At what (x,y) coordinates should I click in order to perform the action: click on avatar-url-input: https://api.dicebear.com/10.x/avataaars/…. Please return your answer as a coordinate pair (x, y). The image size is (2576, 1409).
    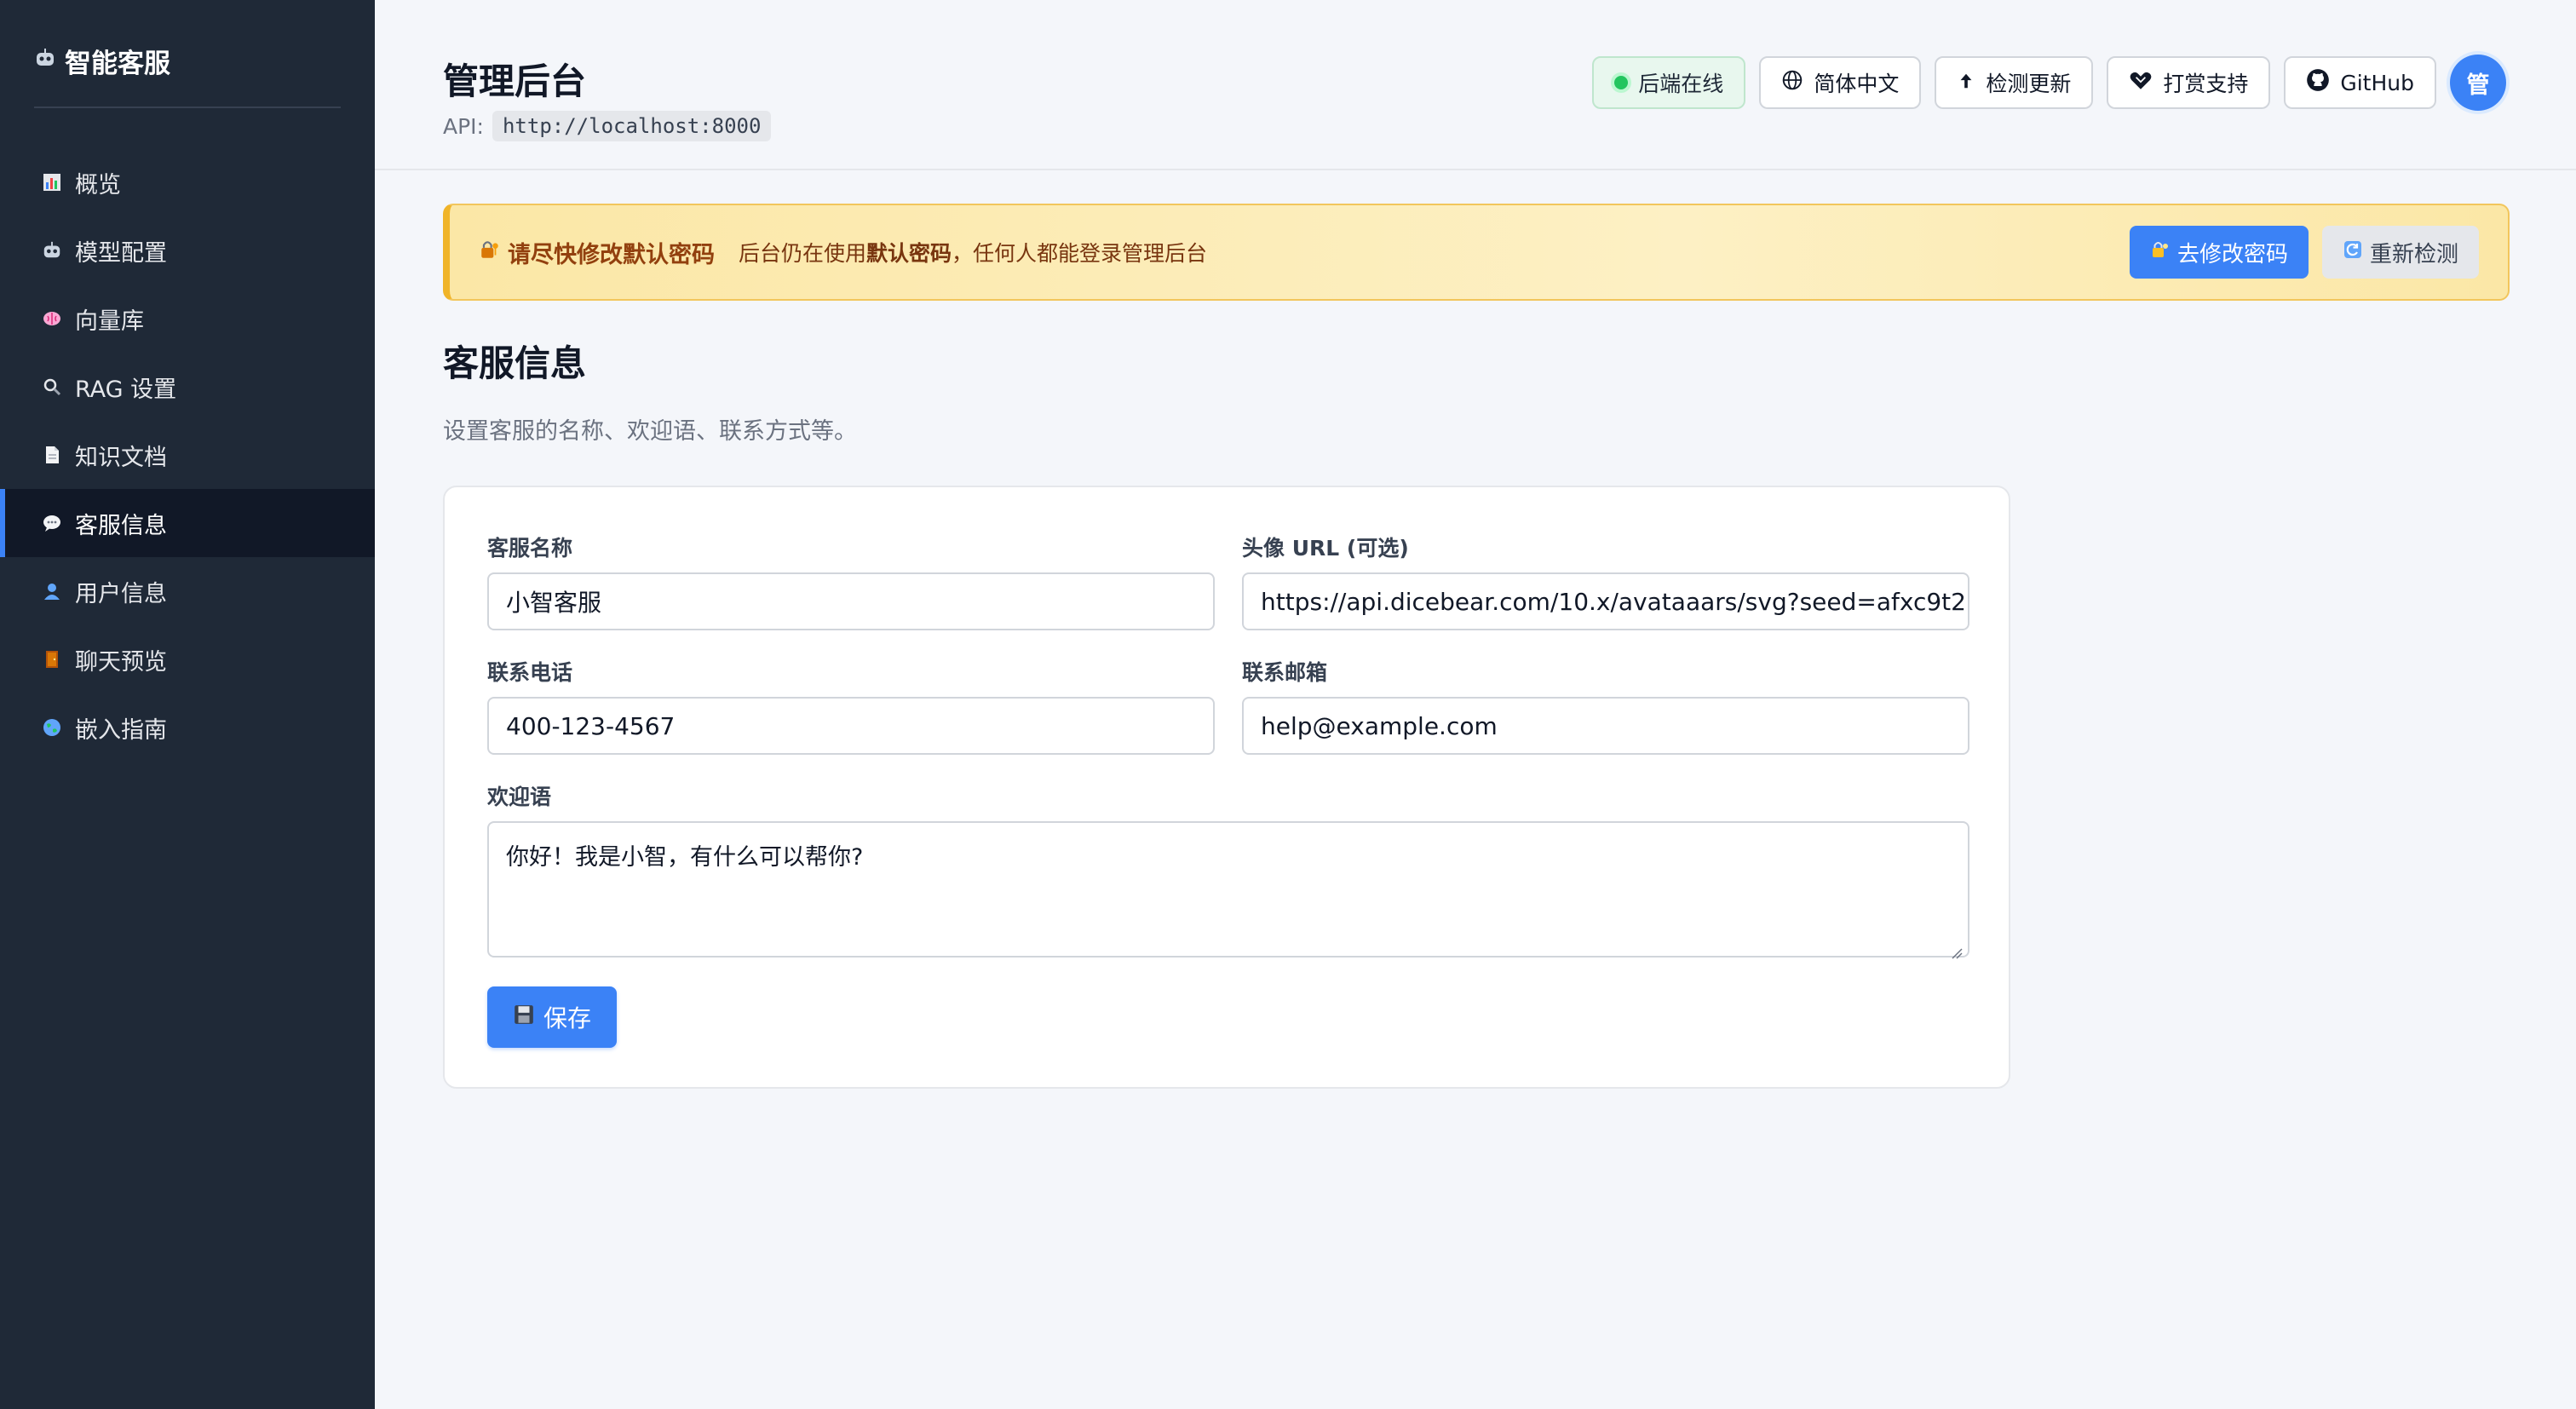
    Looking at the image, I should click on (1606, 601).